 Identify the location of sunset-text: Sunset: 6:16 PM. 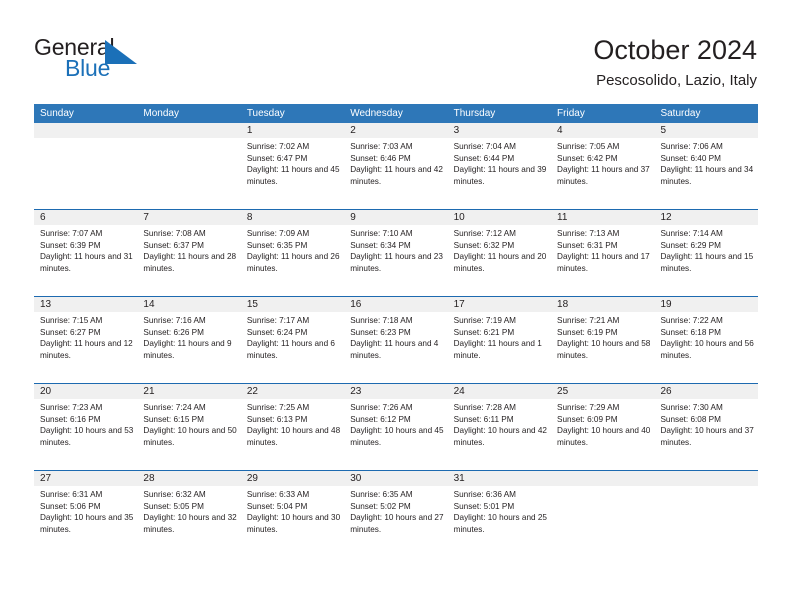
(70, 419).